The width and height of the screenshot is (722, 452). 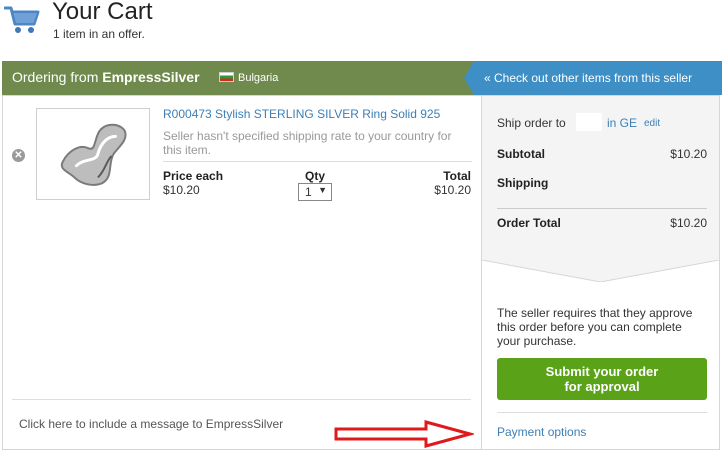 What do you see at coordinates (18, 155) in the screenshot?
I see `remove-item-icon: ✕` at bounding box center [18, 155].